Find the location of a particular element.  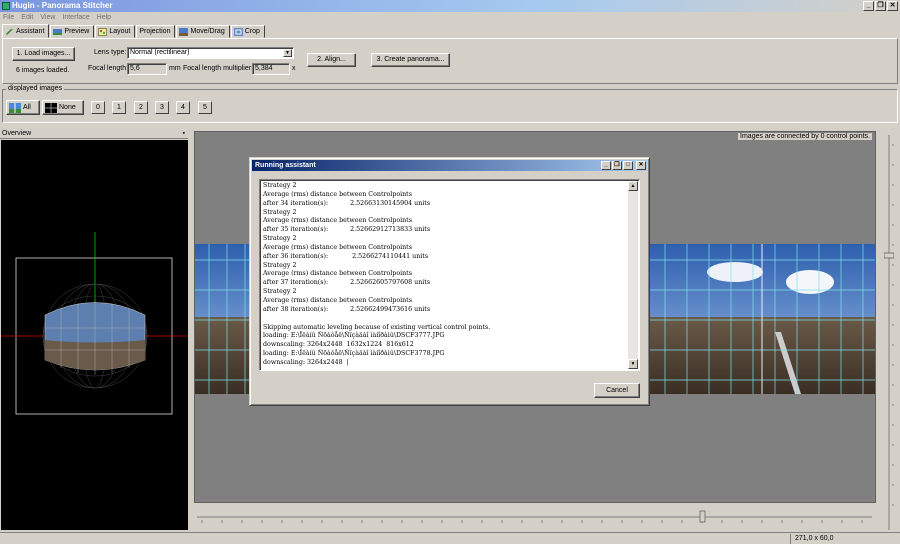

minimize-button: _ is located at coordinates (868, 6).